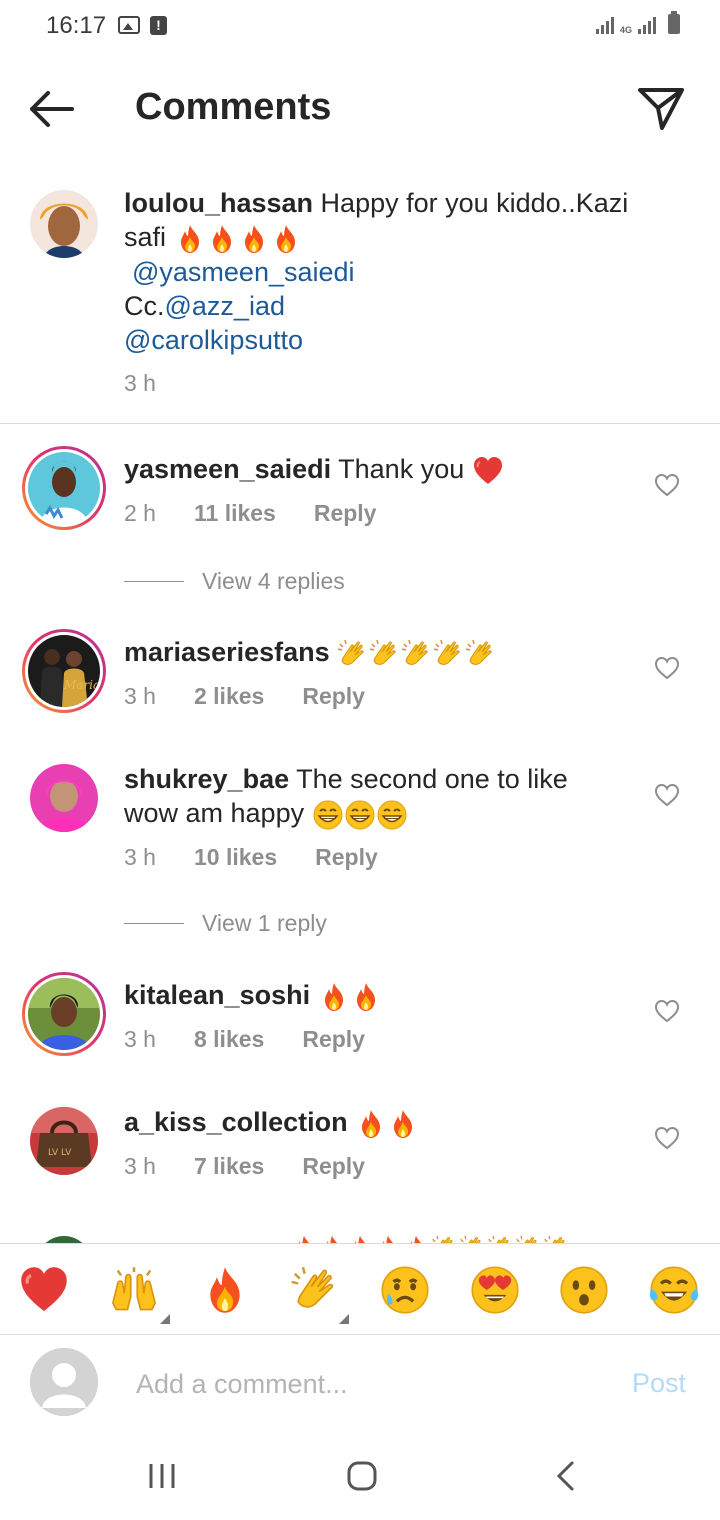  What do you see at coordinates (51, 109) in the screenshot?
I see `back-arrow-icon` at bounding box center [51, 109].